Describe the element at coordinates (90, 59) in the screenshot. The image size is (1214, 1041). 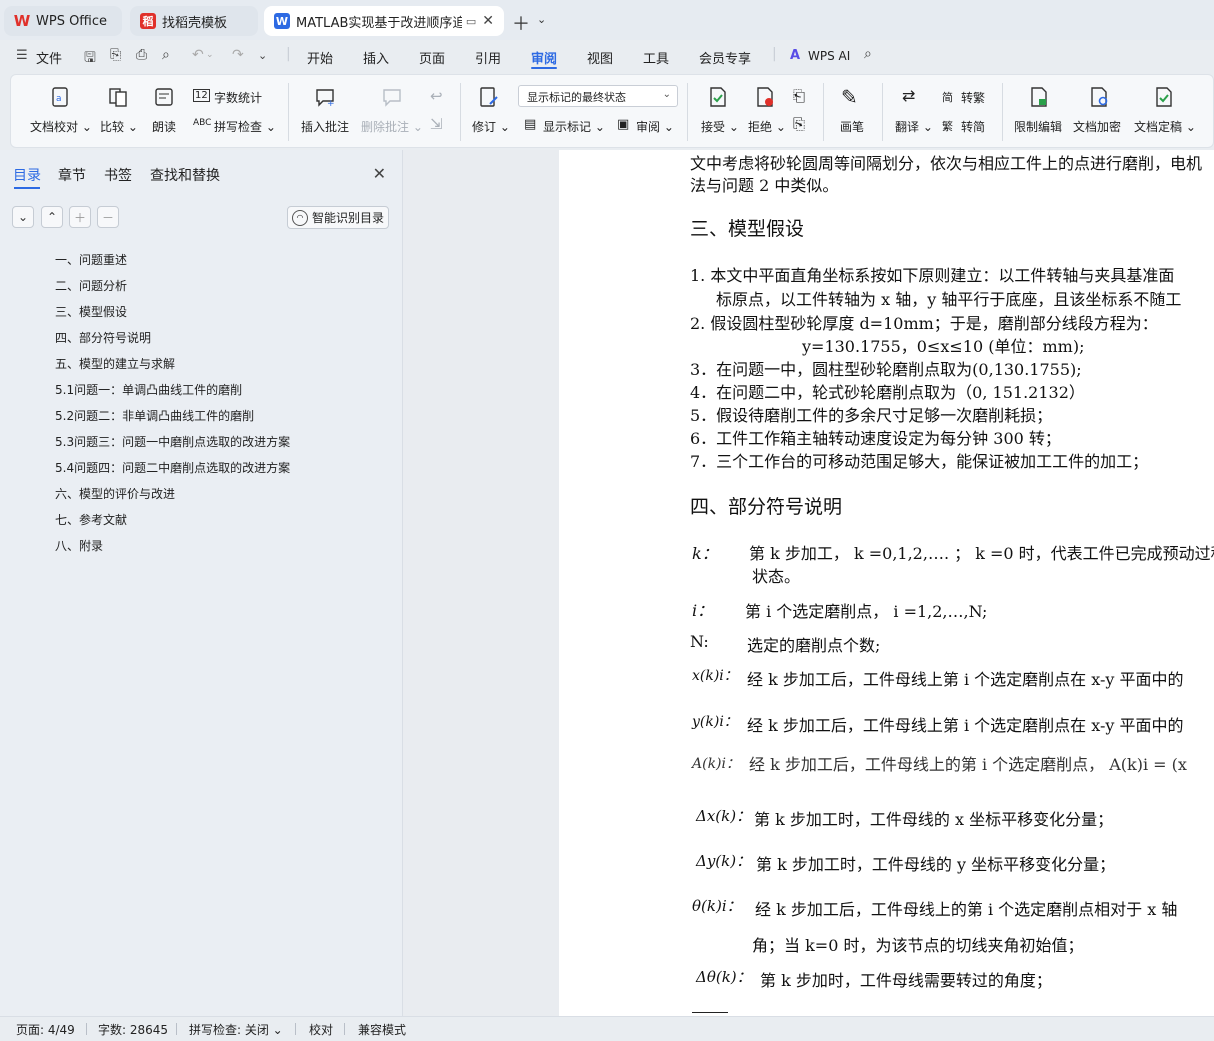
I see `save-icon: 🖫` at that location.